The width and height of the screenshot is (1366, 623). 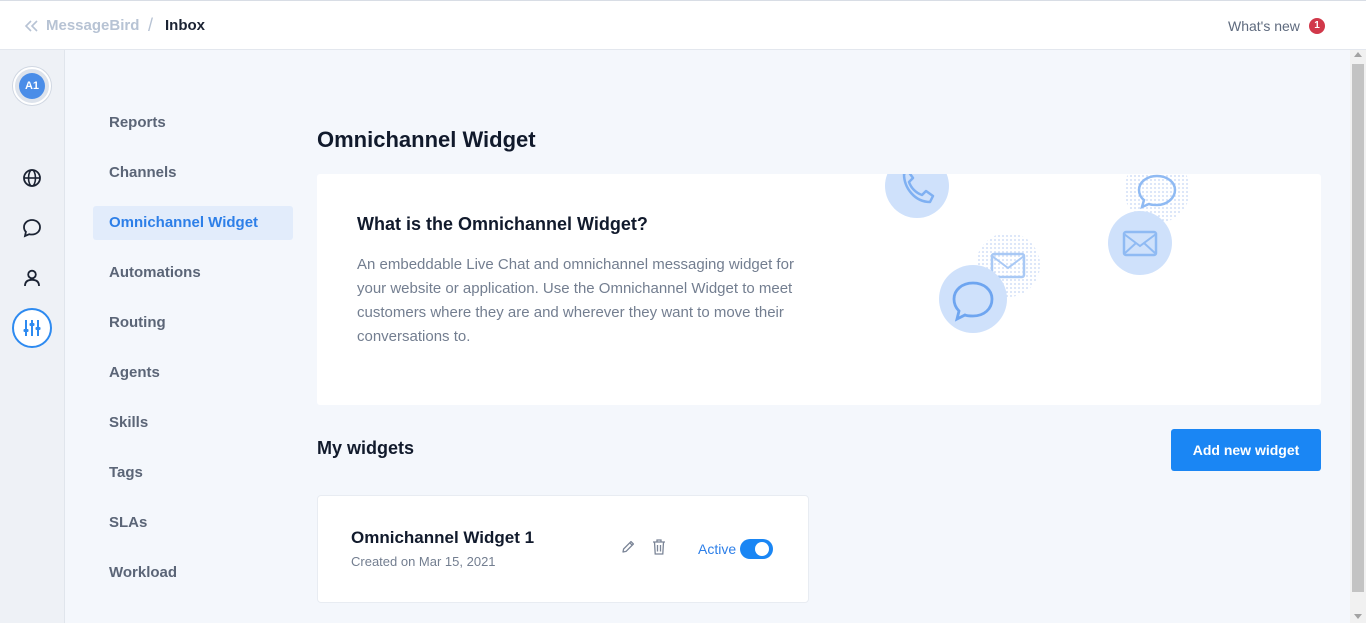 I want to click on toggle-knob, so click(x=762, y=549).